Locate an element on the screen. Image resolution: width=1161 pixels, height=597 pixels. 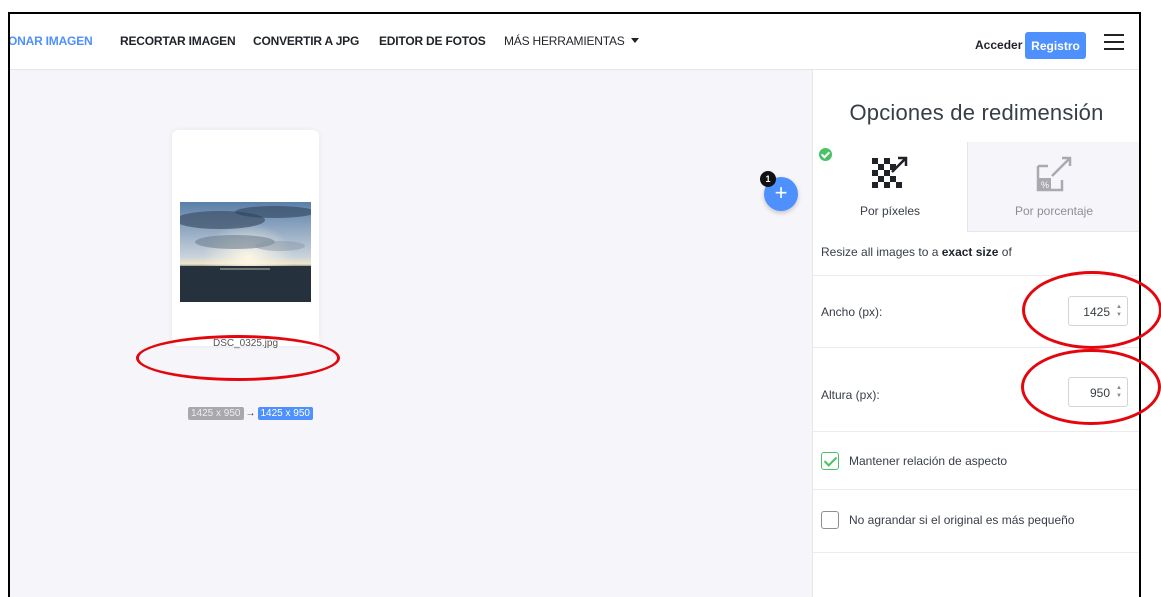
file-name: DSC_0325.jpg is located at coordinates (245, 343).